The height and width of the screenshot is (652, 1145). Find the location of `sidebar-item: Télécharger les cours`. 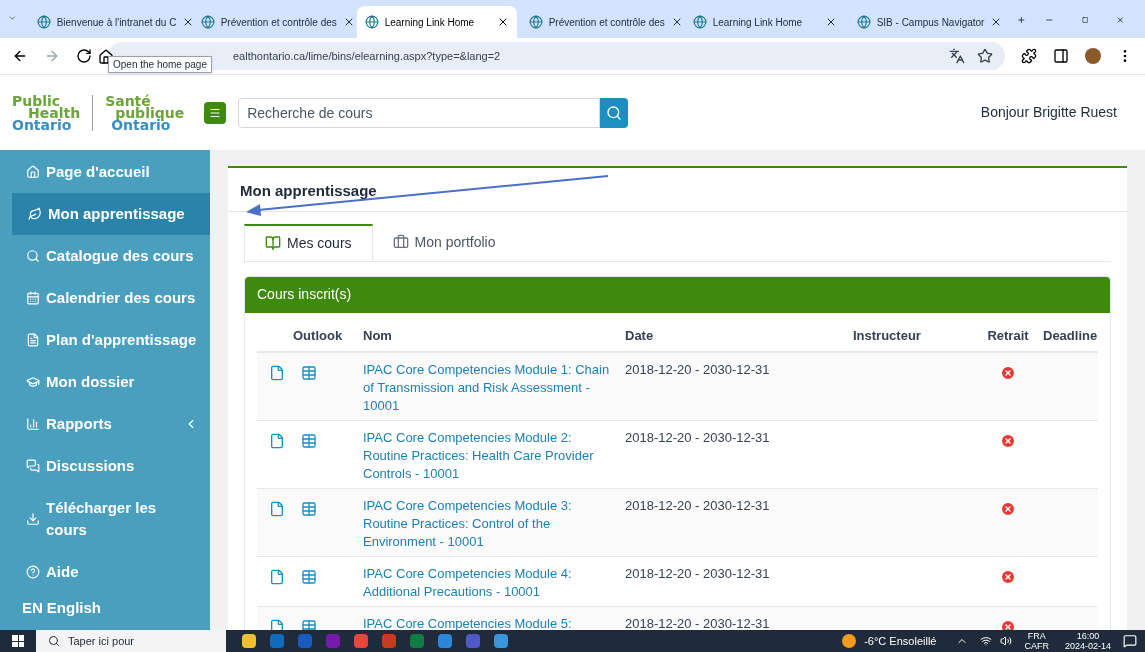

sidebar-item: Télécharger les cours is located at coordinates (105, 519).